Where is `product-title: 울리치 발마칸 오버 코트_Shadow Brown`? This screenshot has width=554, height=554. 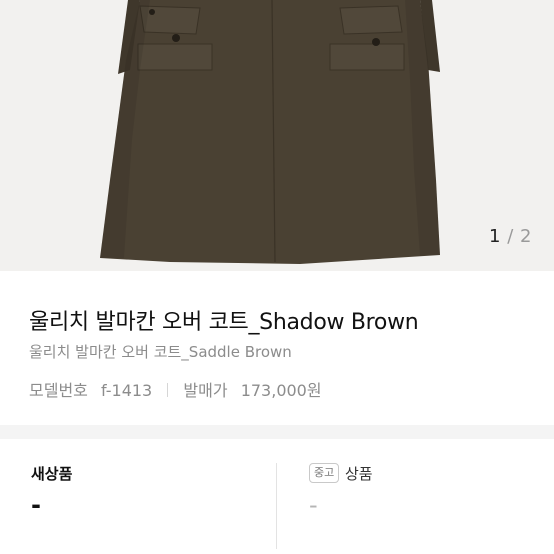
product-title: 울리치 발마칸 오버 코트_Shadow Brown is located at coordinates (224, 322).